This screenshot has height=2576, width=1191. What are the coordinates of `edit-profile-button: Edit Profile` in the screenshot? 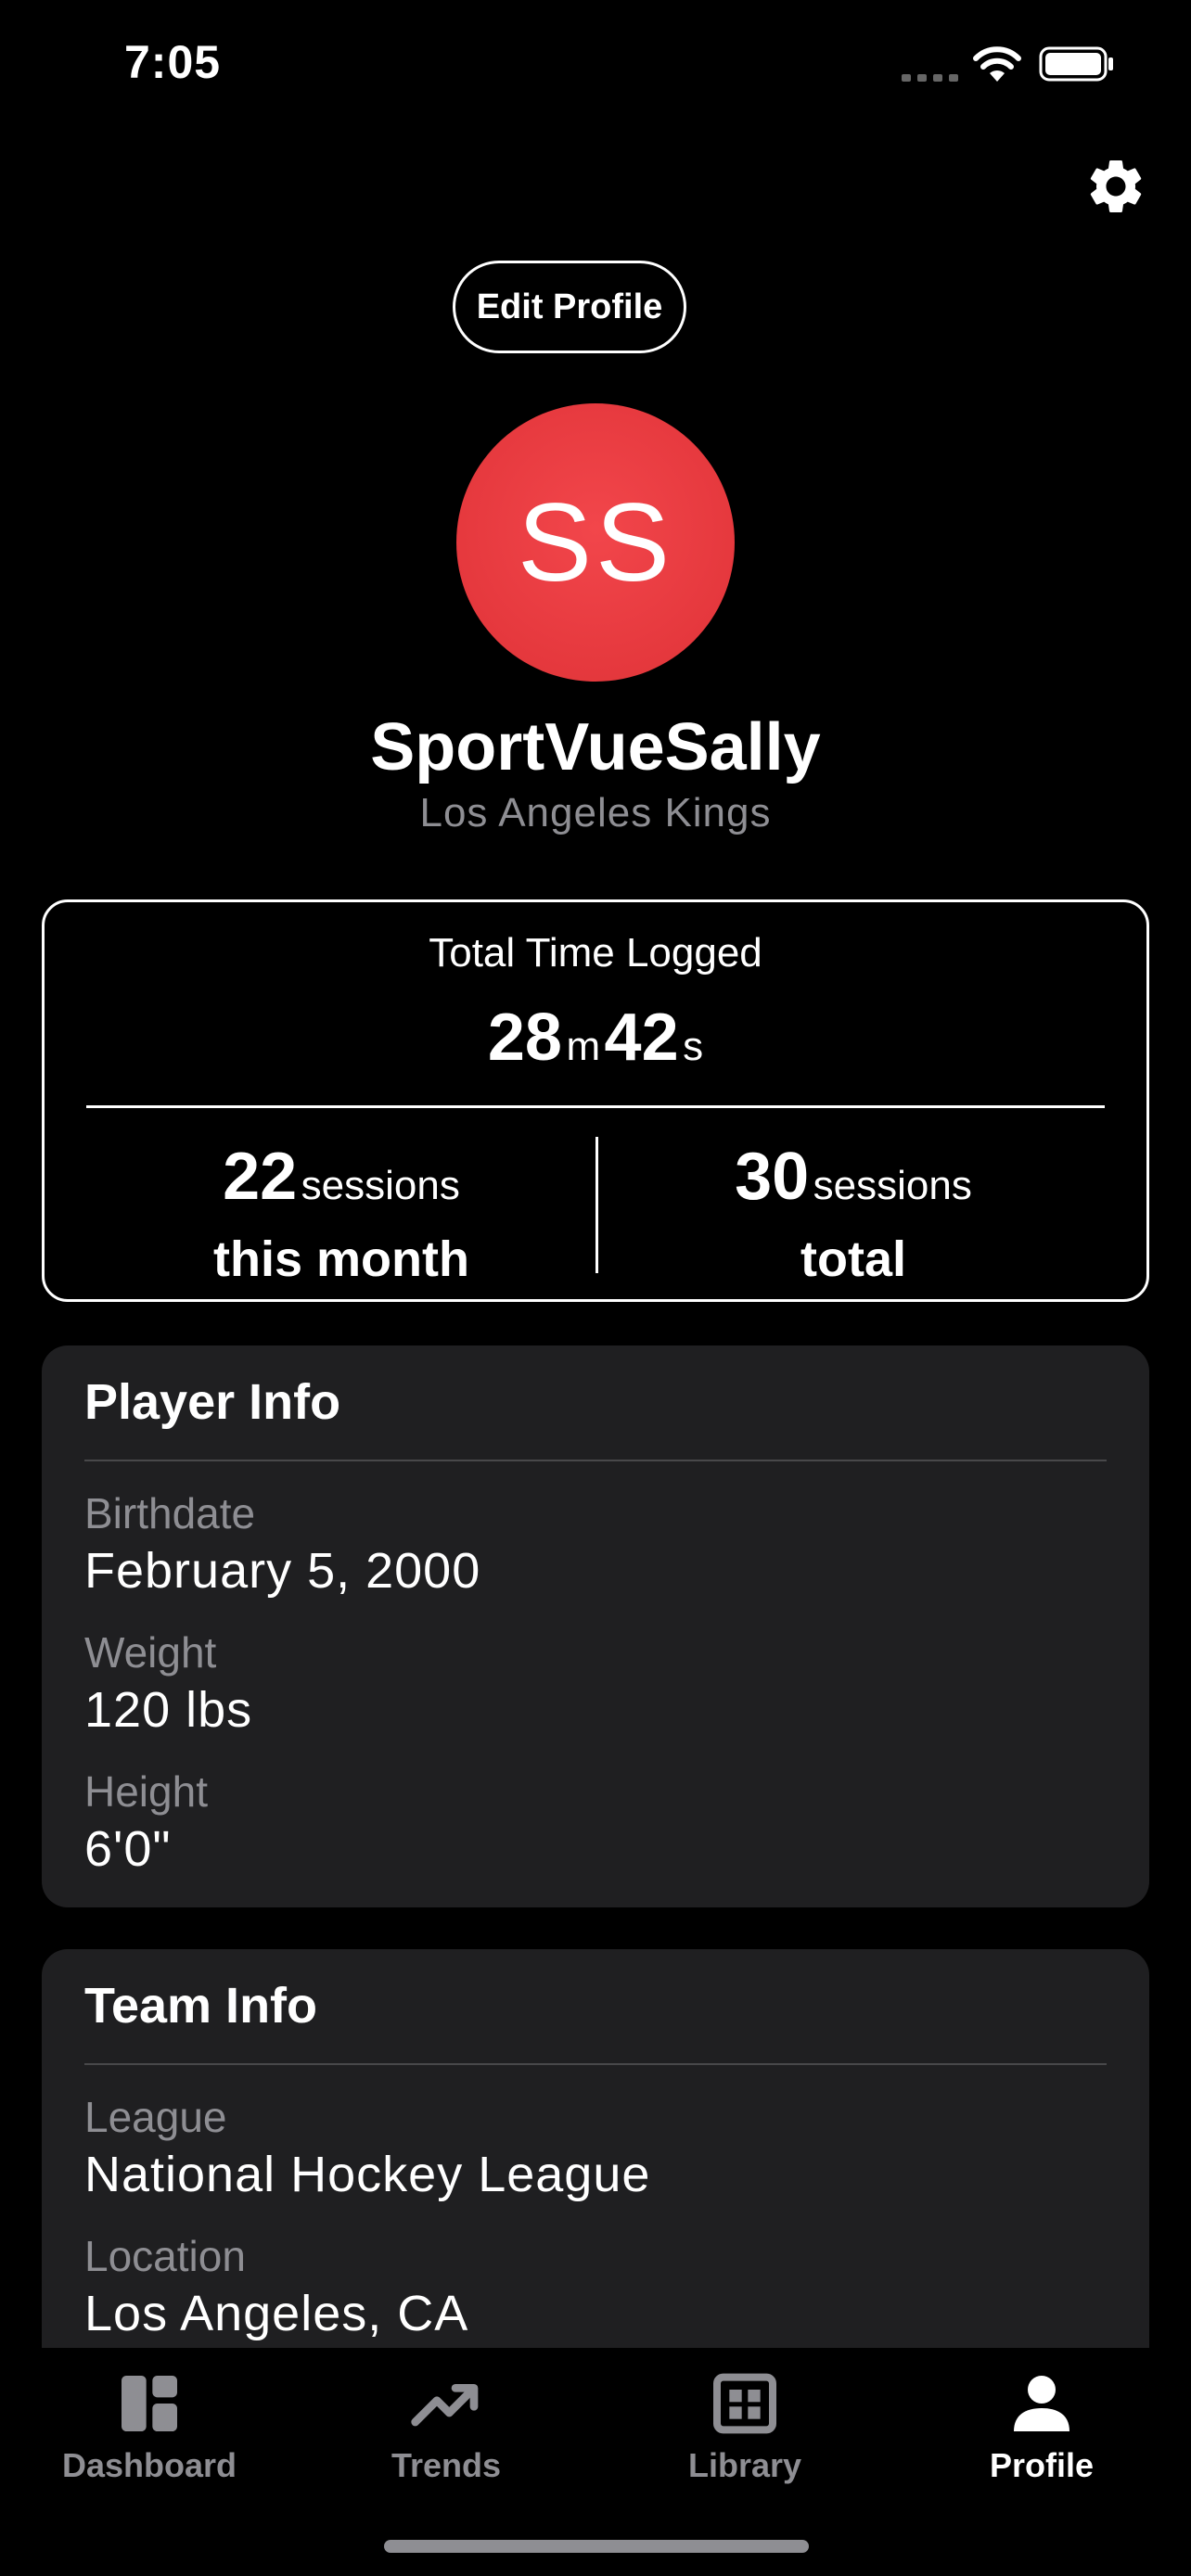 It's located at (569, 307).